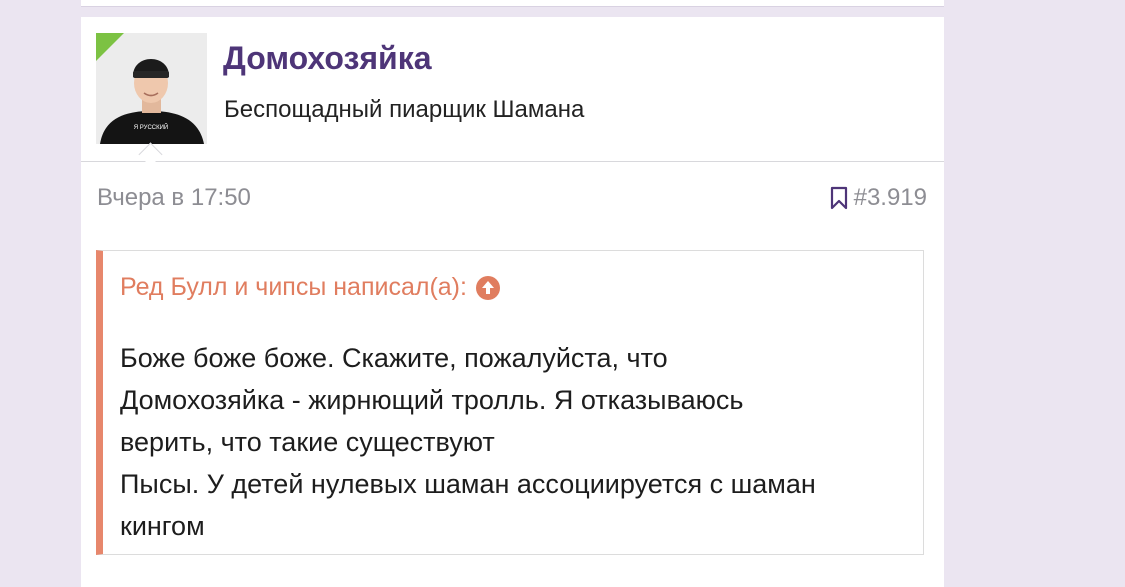 This screenshot has height=587, width=1125. Describe the element at coordinates (327, 58) in the screenshot. I see `author-name: Домохозяйка` at that location.